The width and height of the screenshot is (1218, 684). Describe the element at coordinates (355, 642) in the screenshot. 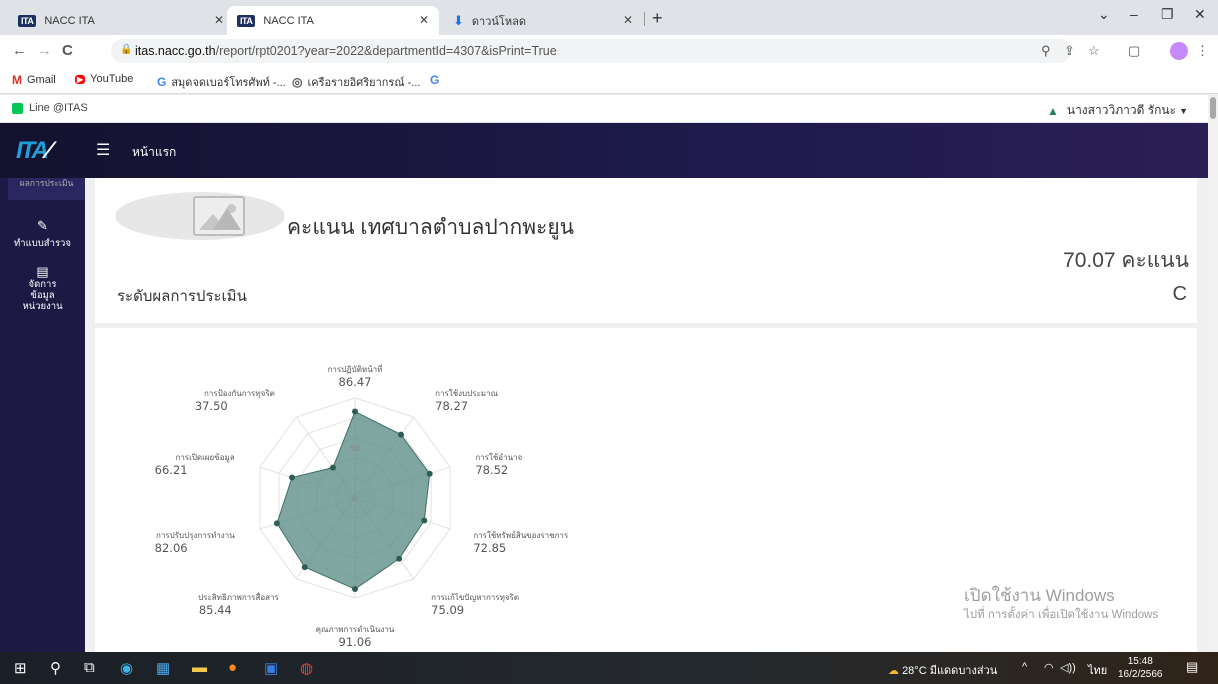

I see `radar-value-label: 91.06` at that location.